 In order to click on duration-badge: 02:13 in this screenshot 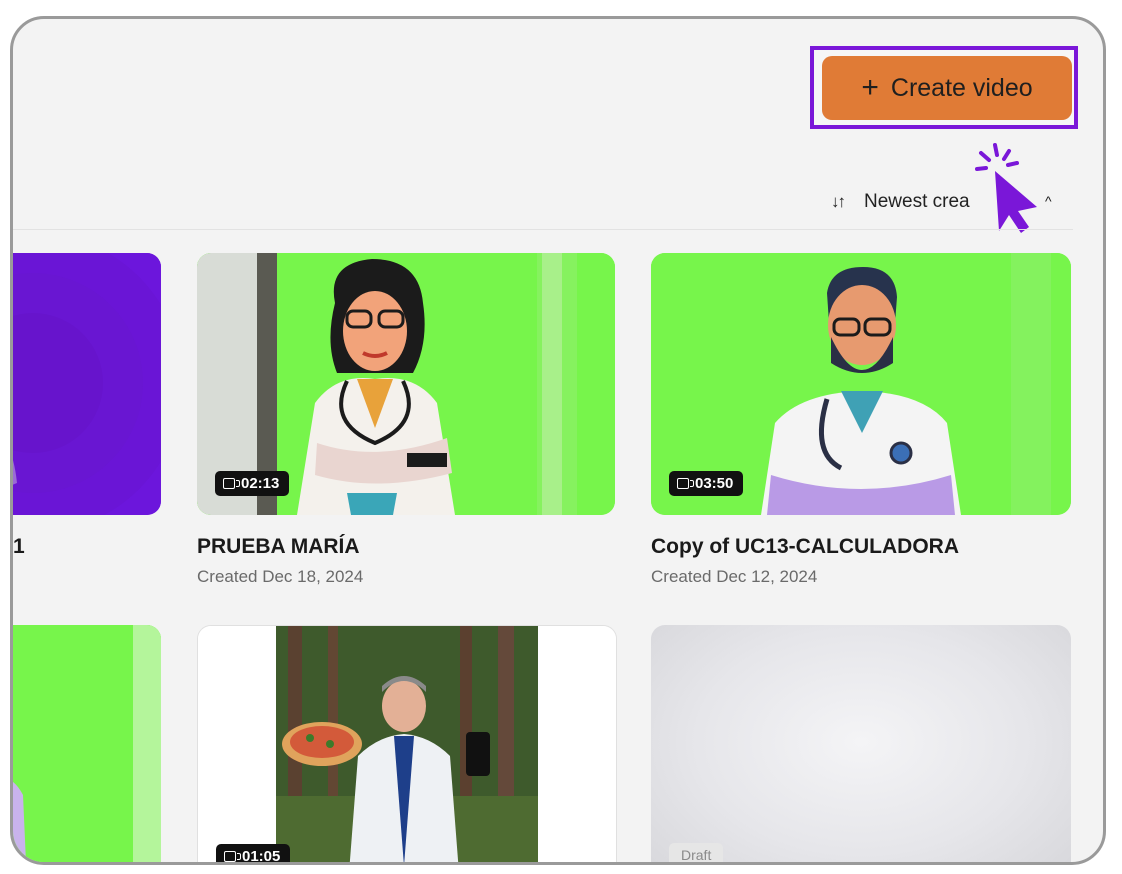, I will do `click(252, 483)`.